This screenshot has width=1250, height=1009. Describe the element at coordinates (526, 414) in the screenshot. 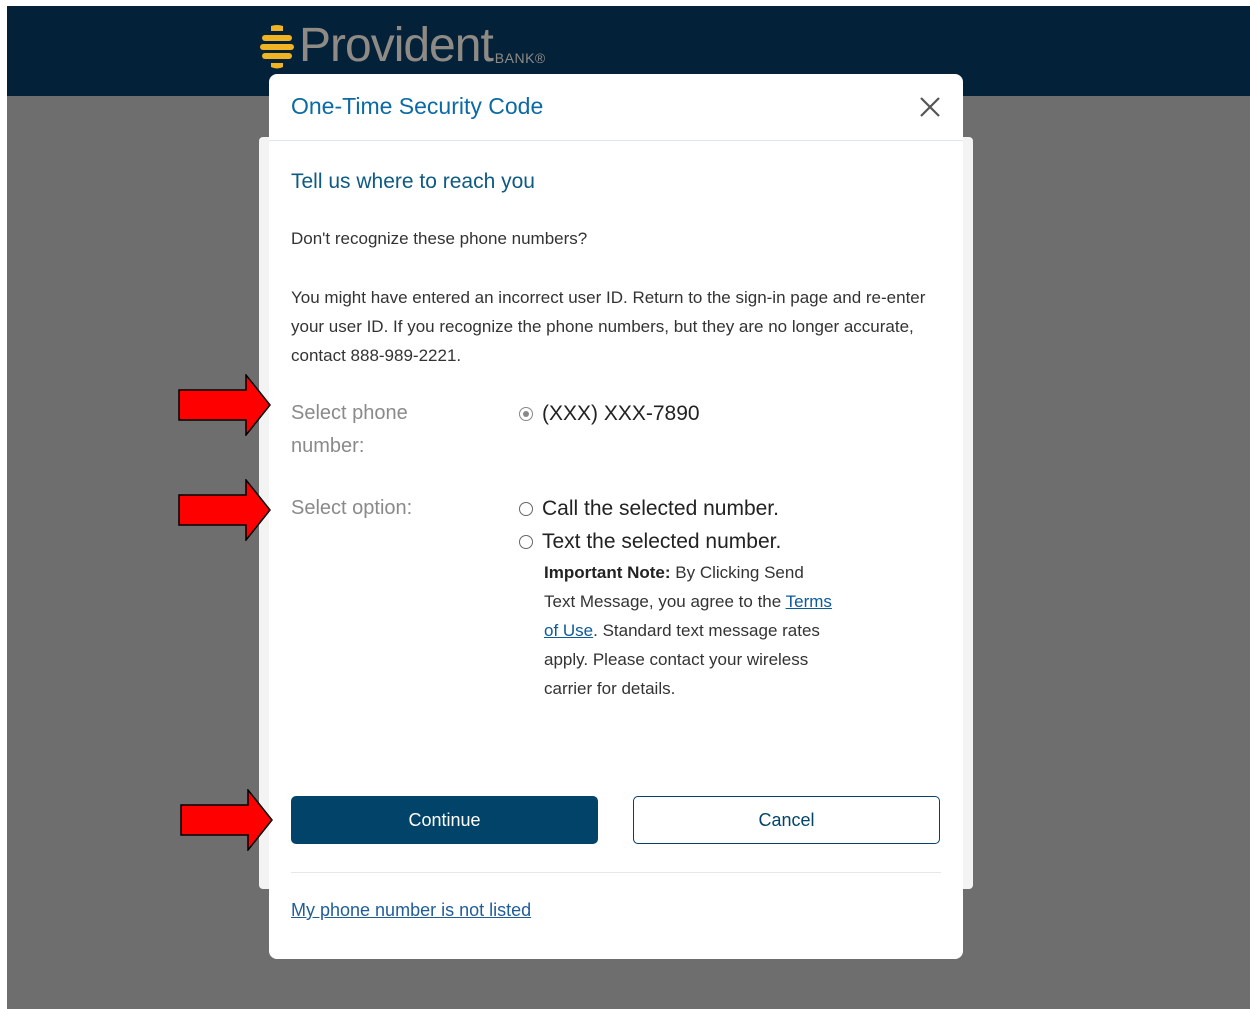

I see `phone-radio` at that location.